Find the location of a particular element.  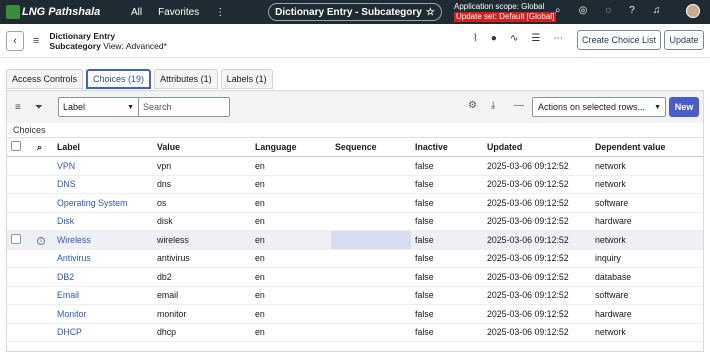

avatar is located at coordinates (693, 11).